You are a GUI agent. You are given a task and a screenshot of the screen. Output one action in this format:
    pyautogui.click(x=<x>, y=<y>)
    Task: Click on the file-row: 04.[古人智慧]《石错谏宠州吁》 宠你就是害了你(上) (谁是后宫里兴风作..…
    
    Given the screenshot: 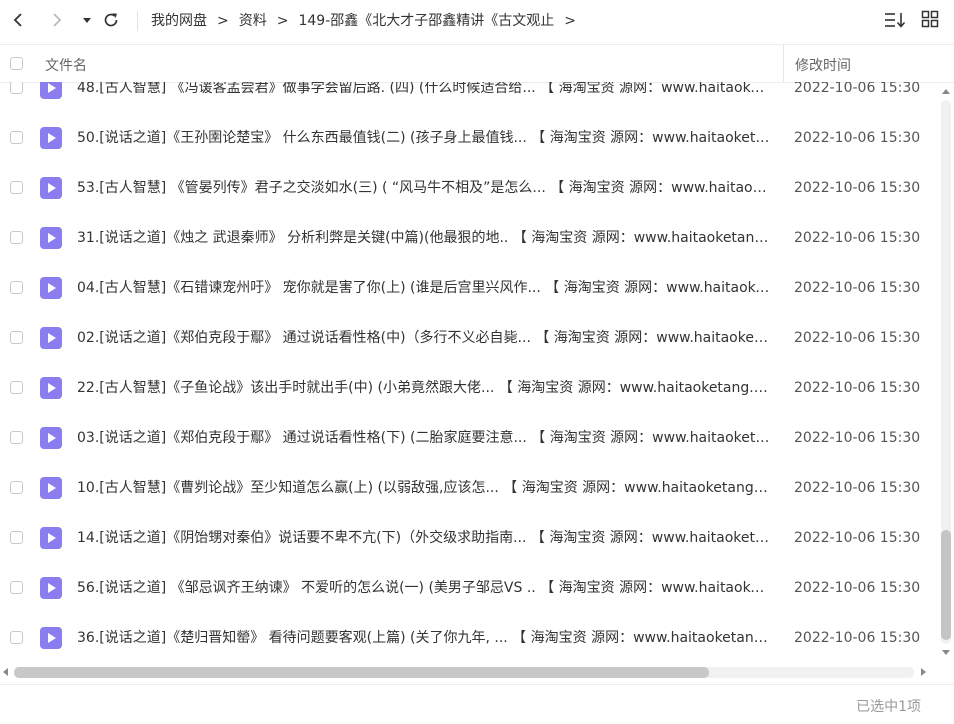 What is the action you would take?
    pyautogui.click(x=469, y=288)
    